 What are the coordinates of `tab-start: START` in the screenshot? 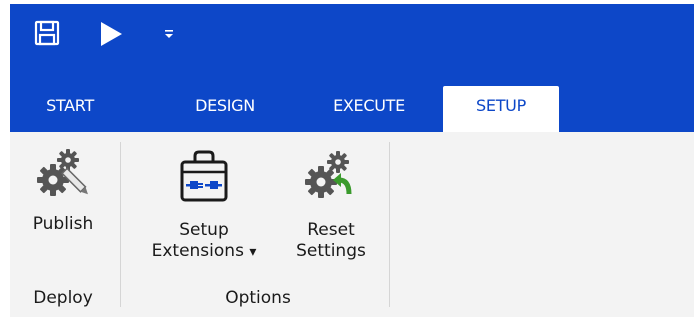 It's located at (70, 109).